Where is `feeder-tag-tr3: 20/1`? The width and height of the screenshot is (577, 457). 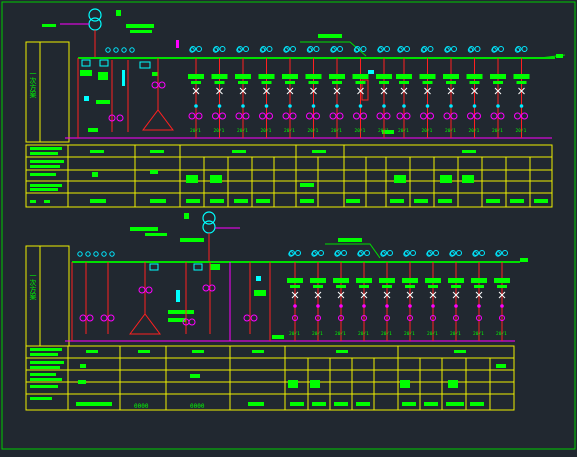
feeder-tag-tr3: 20/1 is located at coordinates (474, 131).